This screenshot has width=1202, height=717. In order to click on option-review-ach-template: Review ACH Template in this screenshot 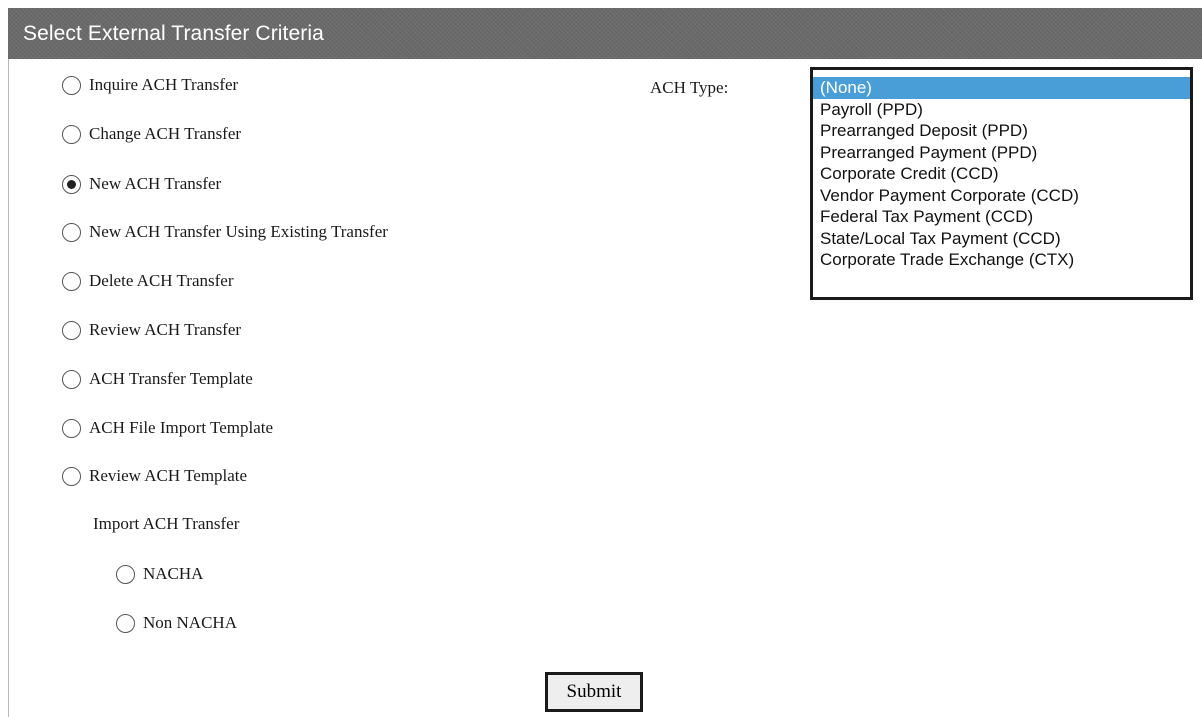, I will do `click(154, 476)`.